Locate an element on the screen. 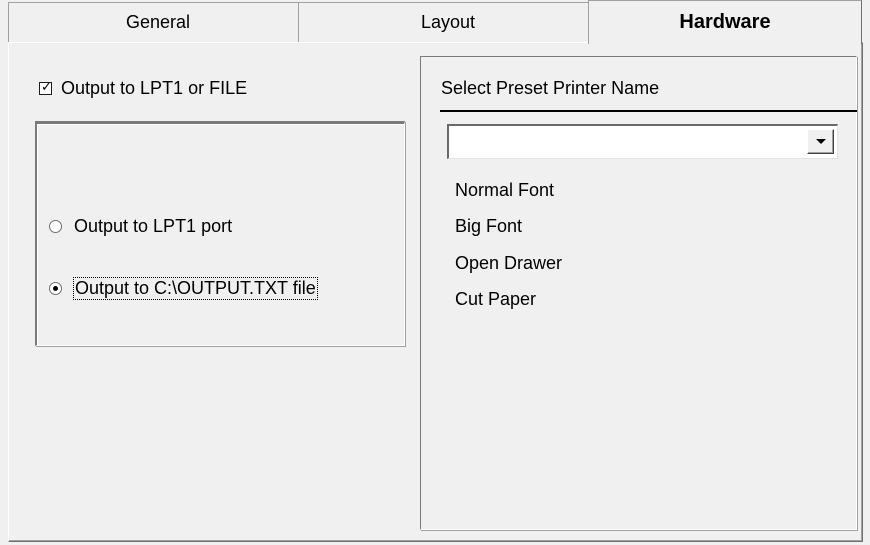 Image resolution: width=870 pixels, height=545 pixels. tab-strip: General Layout Hardware is located at coordinates (435, 22).